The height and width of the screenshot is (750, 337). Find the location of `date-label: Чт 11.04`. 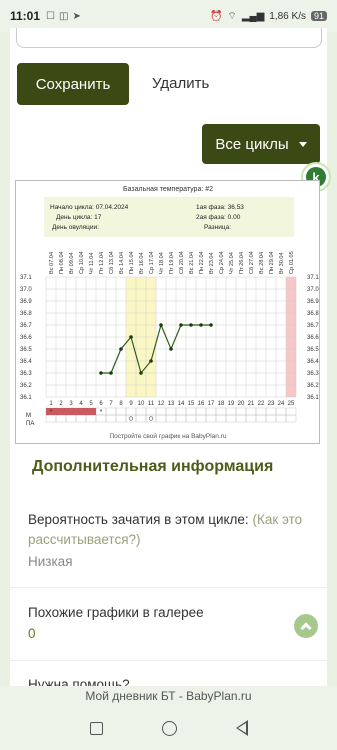

date-label: Чт 11.04 is located at coordinates (92, 263).